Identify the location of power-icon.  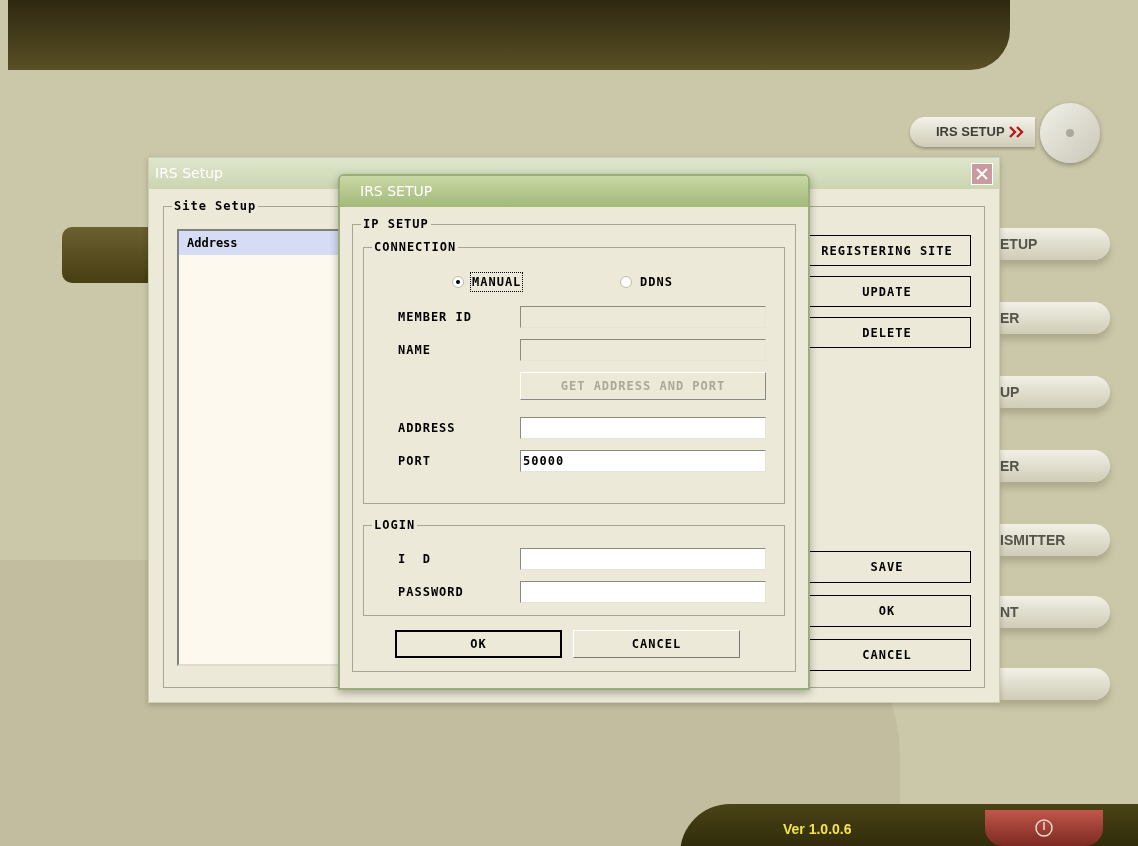
(1044, 828).